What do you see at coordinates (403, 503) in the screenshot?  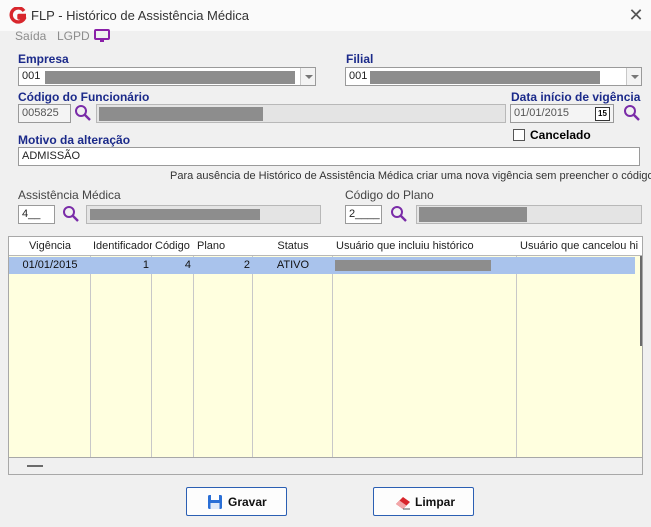 I see `eraser-icon` at bounding box center [403, 503].